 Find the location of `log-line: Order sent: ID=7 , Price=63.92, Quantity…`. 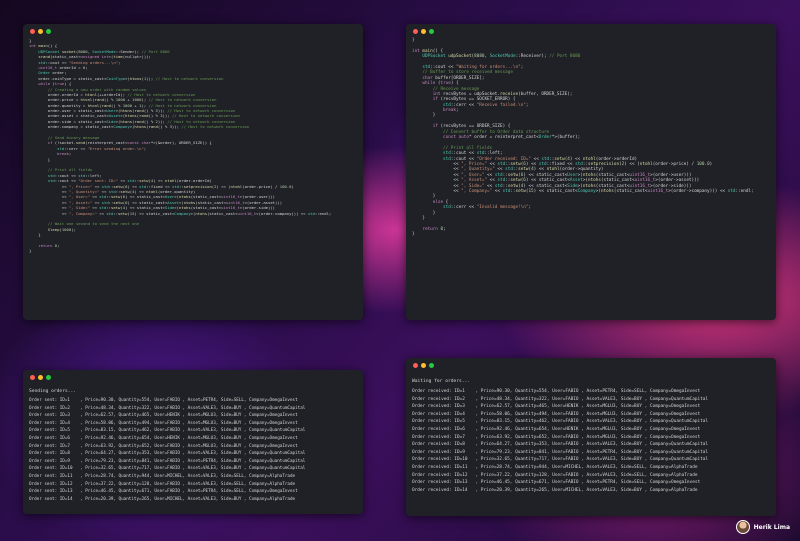

log-line: Order sent: ID=7 , Price=63.92, Quantity… is located at coordinates (163, 446).